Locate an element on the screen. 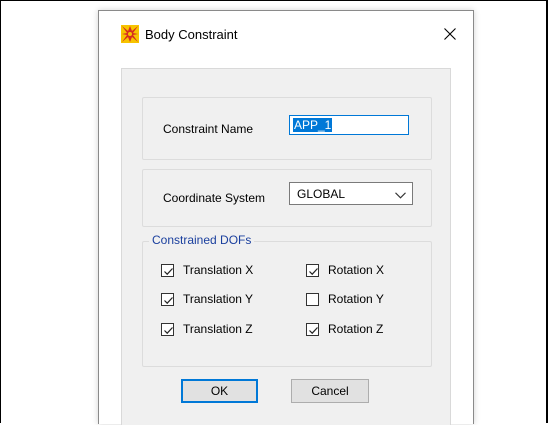 Image resolution: width=548 pixels, height=425 pixels. close-icon is located at coordinates (450, 34).